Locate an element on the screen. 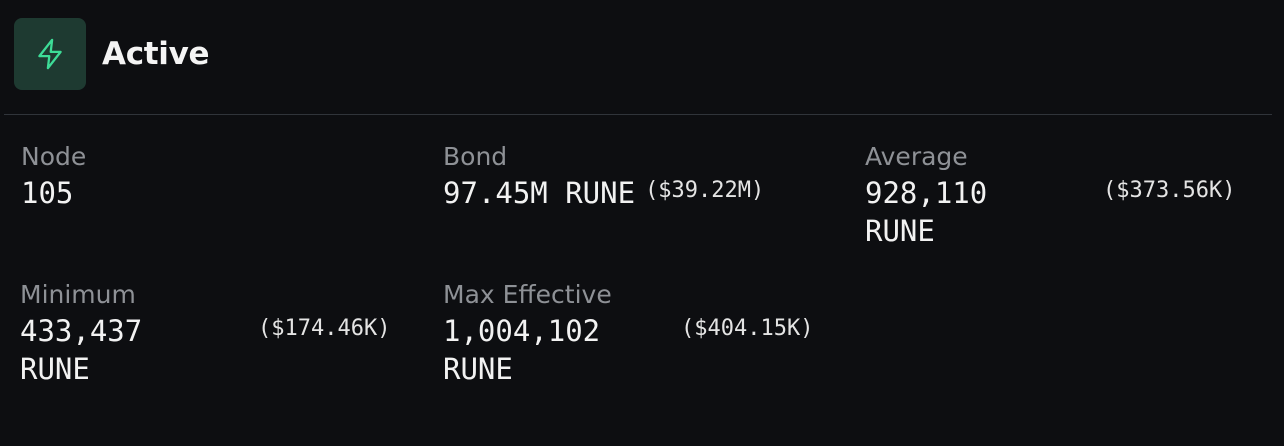 Image resolution: width=1284 pixels, height=446 pixels. lightning-icon is located at coordinates (50, 54).